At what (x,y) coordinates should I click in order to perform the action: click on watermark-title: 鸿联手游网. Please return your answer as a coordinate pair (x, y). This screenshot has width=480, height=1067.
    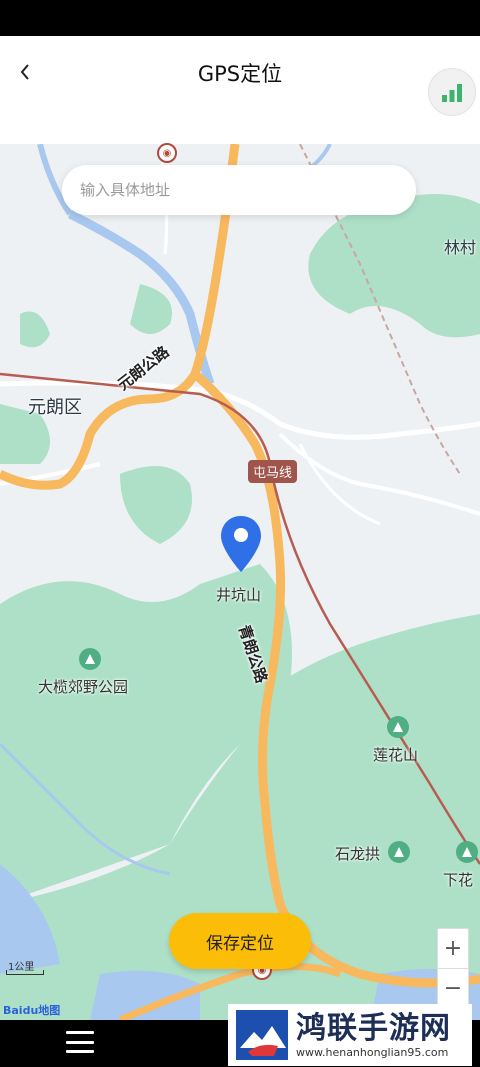
    Looking at the image, I should click on (373, 1028).